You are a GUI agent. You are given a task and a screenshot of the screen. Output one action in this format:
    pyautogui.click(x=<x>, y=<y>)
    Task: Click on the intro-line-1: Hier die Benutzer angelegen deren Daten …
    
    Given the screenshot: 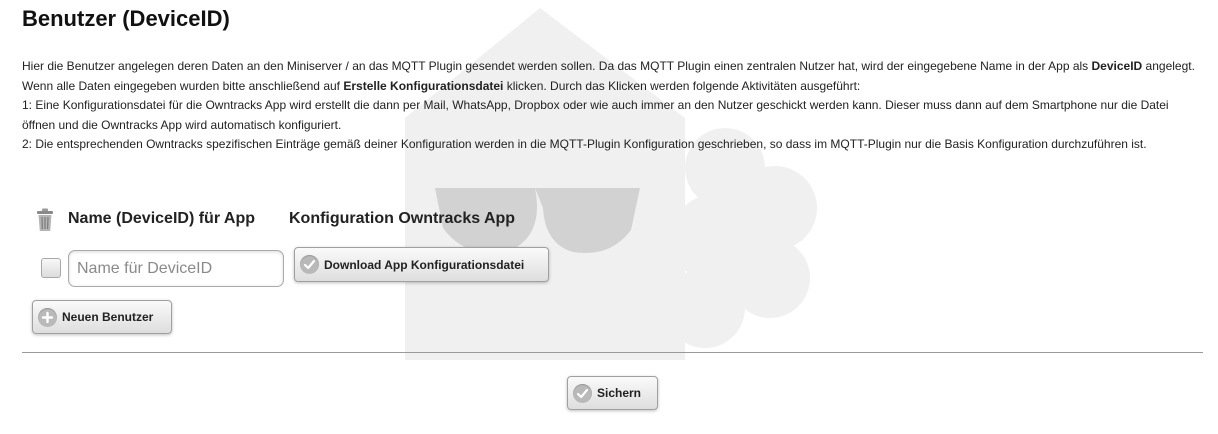 What is the action you would take?
    pyautogui.click(x=608, y=66)
    